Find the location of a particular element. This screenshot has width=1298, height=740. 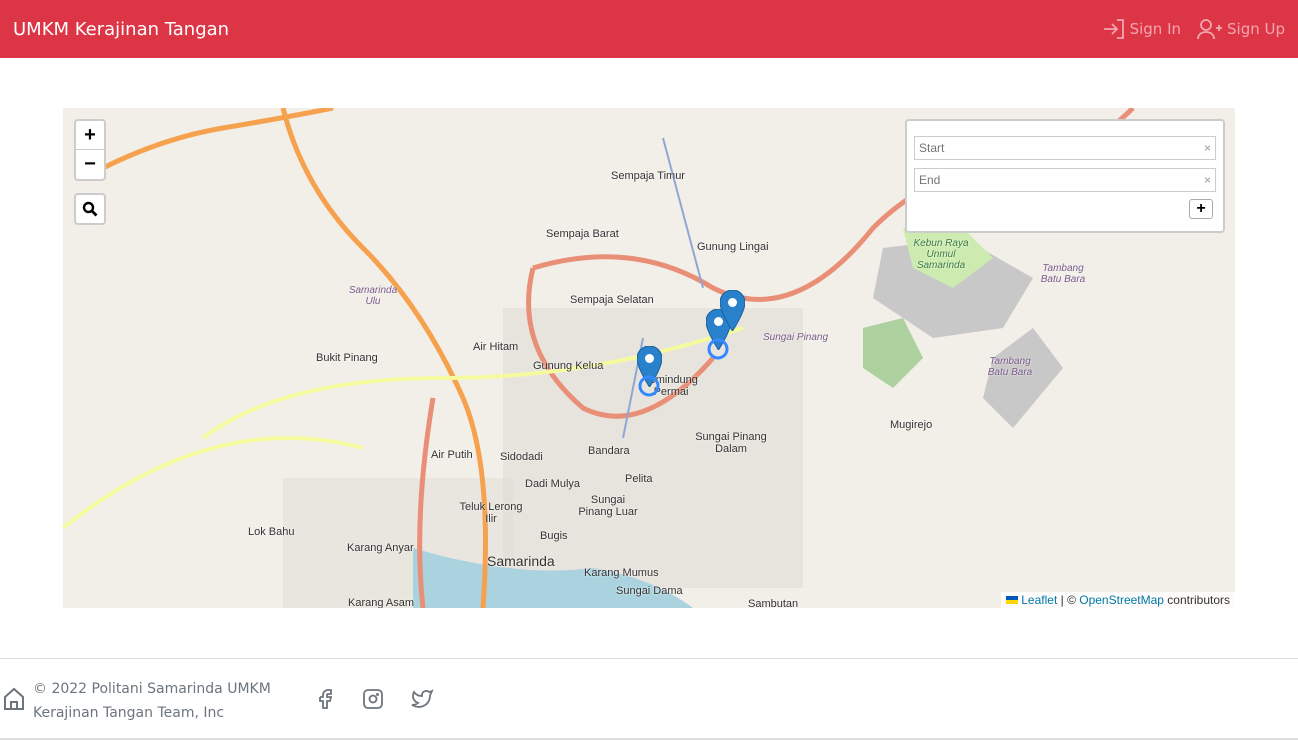

map-label: Samarinda is located at coordinates (521, 561).